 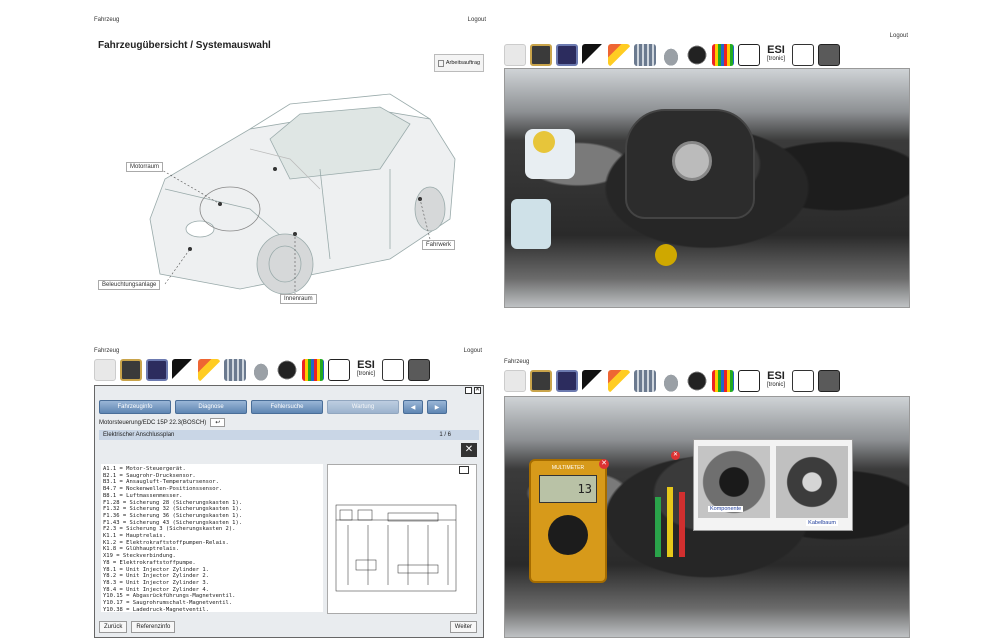 I want to click on harness-photo, so click(x=812, y=482).